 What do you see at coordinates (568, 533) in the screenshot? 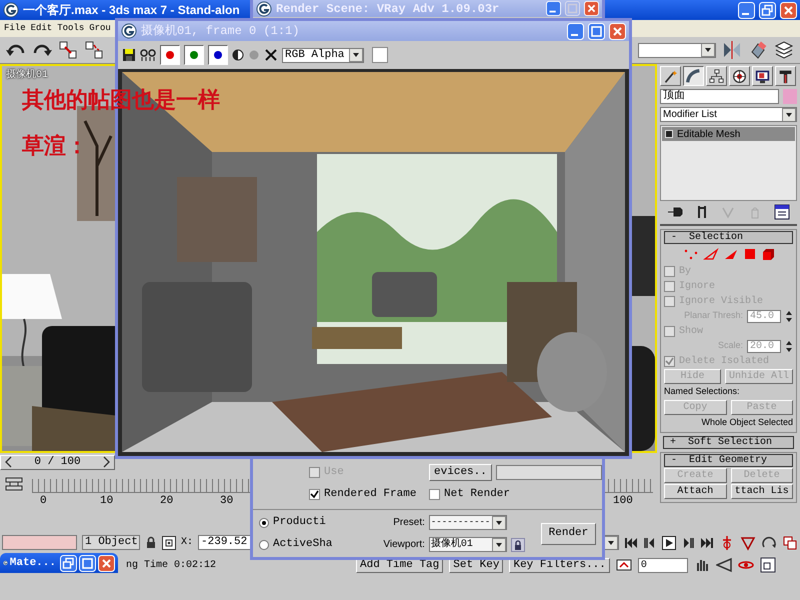
I see `render-button: Render` at bounding box center [568, 533].